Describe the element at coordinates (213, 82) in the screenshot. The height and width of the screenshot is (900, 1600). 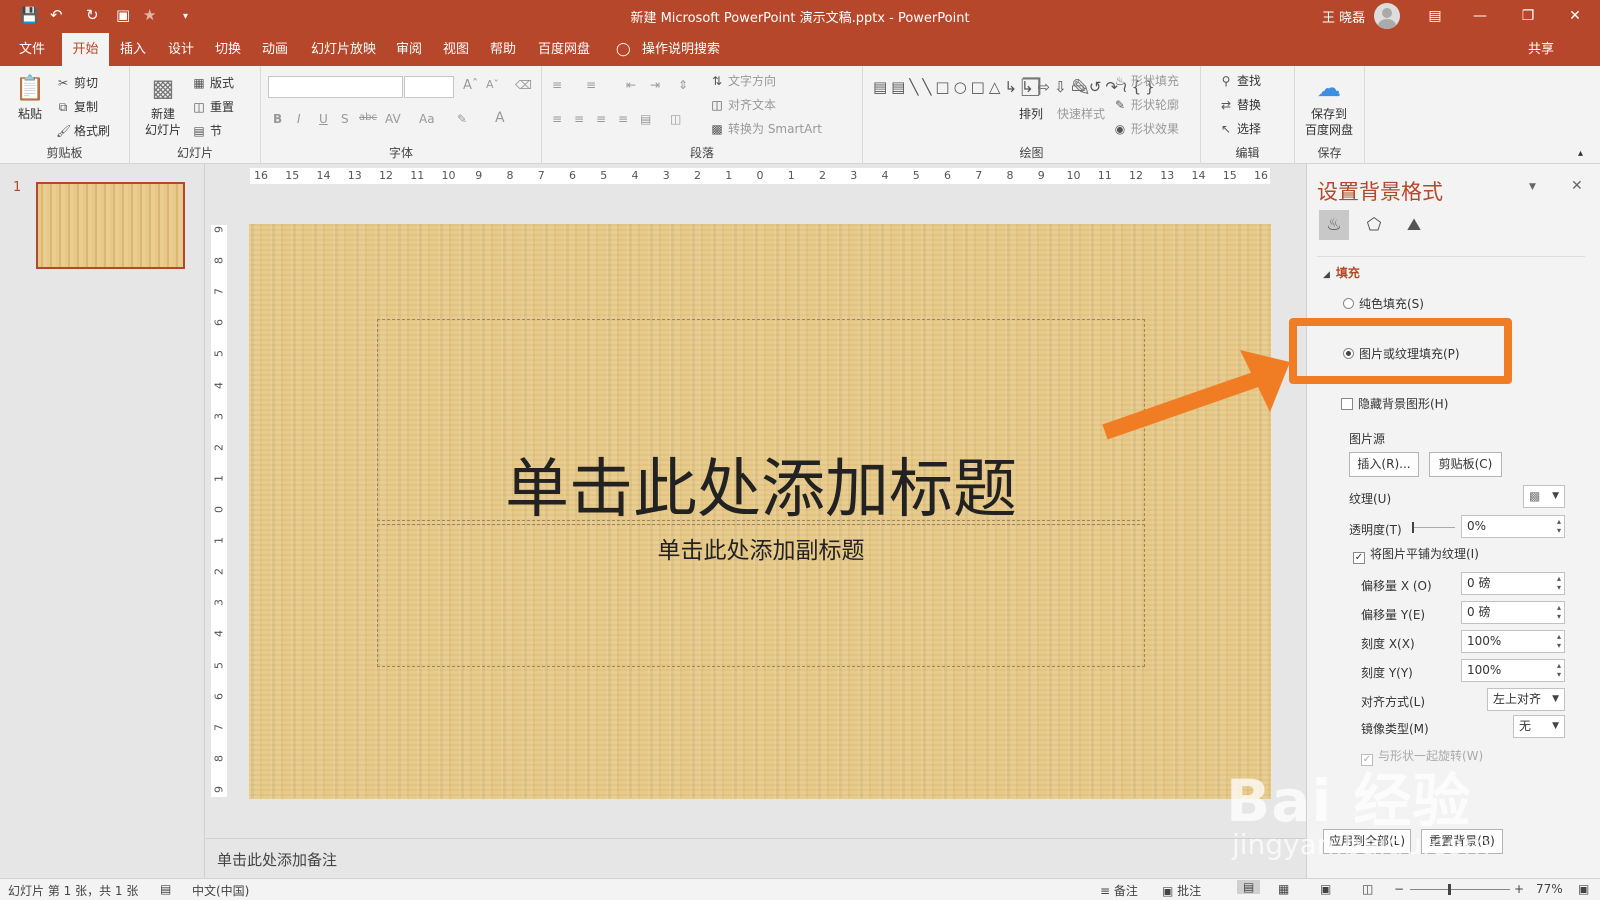
I see `layout-button: ▦ 版式` at that location.